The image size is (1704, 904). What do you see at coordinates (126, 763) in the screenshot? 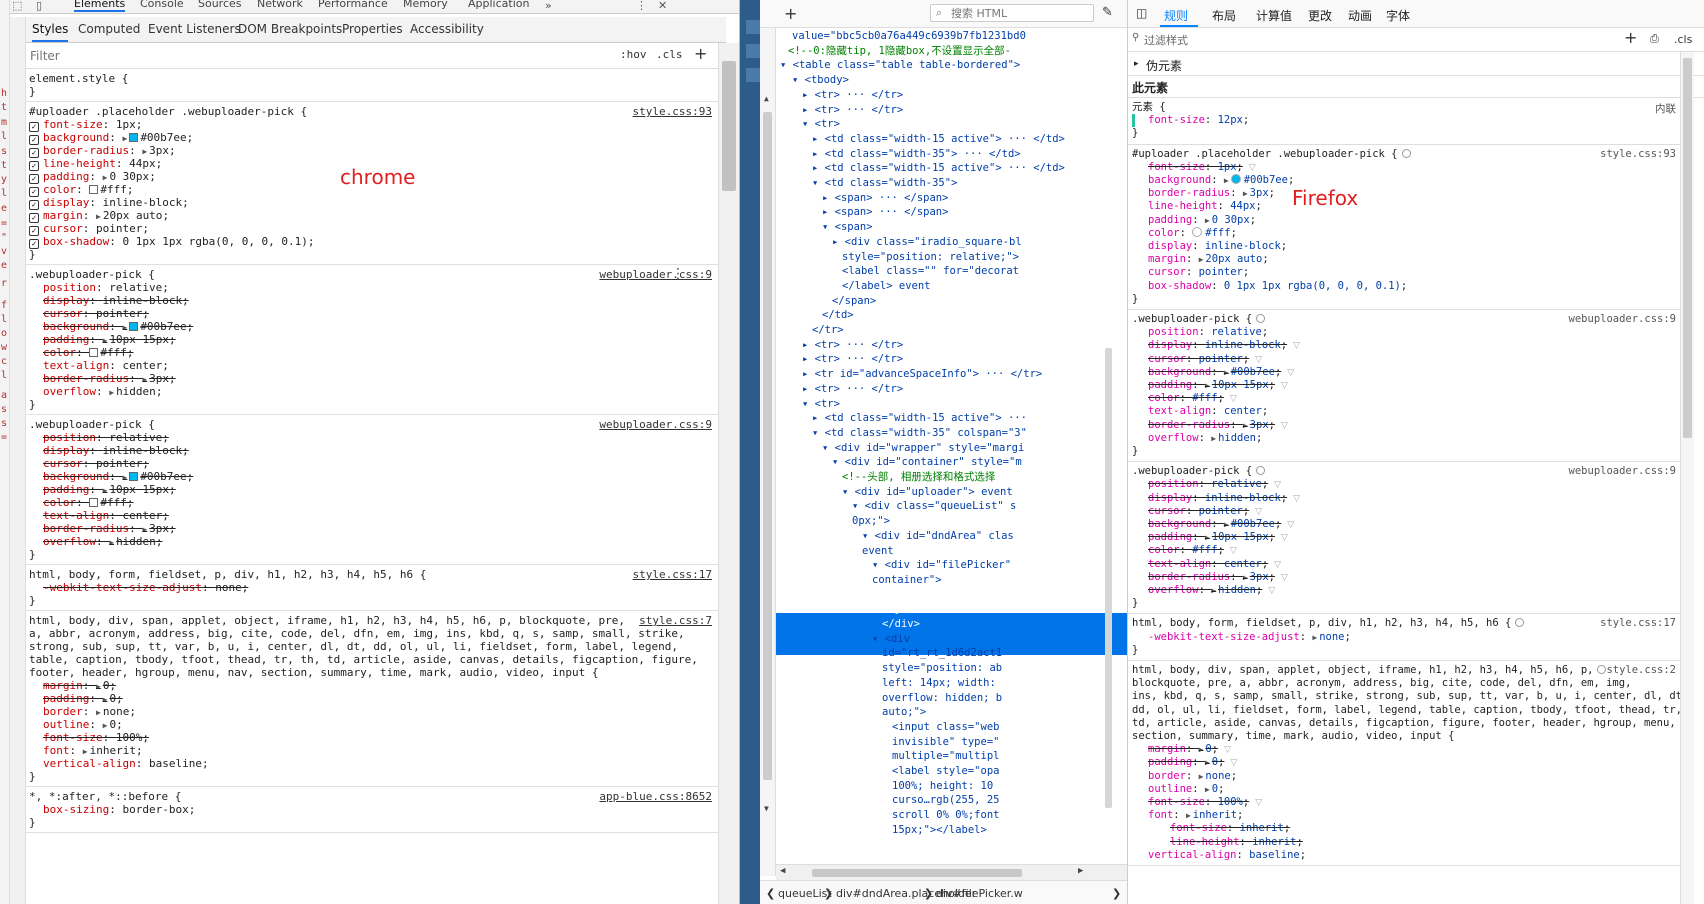
I see `declaration: vertical-align: baseline;` at bounding box center [126, 763].